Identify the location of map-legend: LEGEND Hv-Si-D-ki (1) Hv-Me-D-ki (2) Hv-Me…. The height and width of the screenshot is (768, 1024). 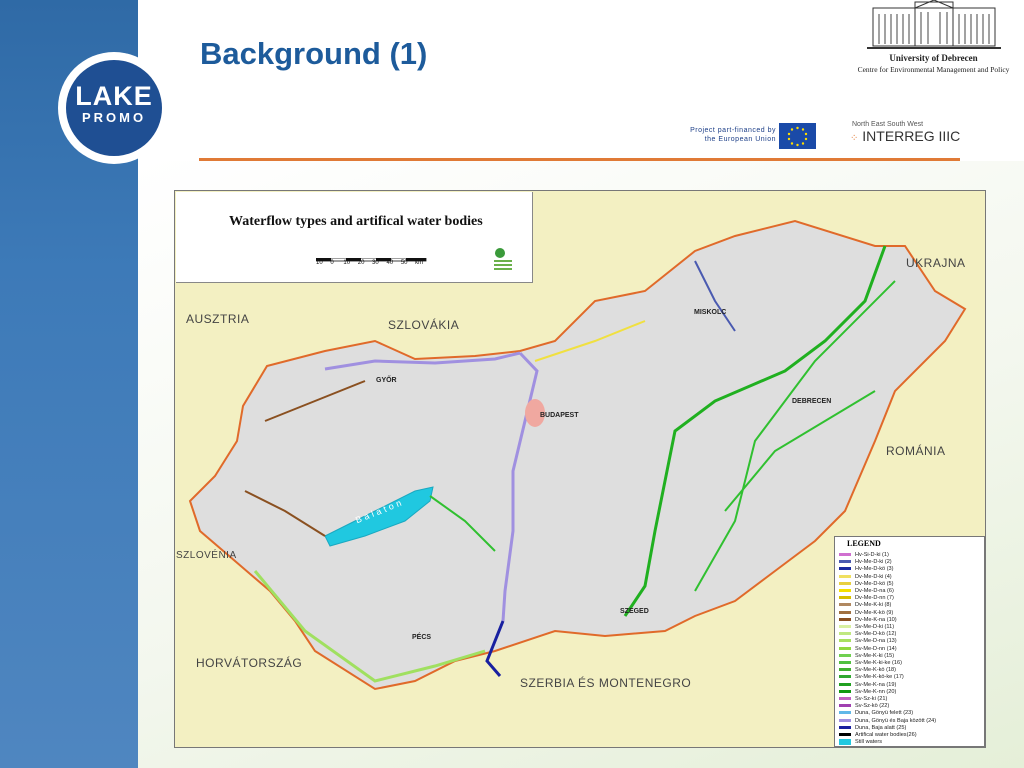
(909, 641).